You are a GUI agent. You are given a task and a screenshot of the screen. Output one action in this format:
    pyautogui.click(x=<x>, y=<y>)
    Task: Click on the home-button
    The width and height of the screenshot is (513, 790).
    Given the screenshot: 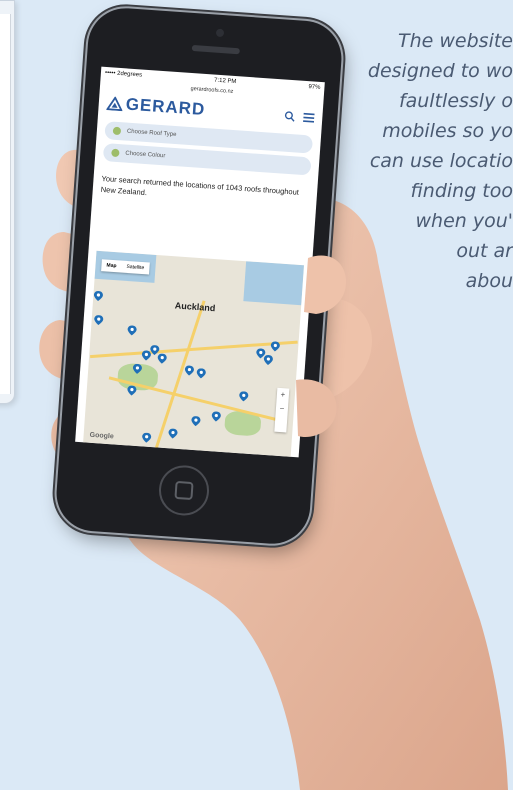 What is the action you would take?
    pyautogui.click(x=184, y=490)
    